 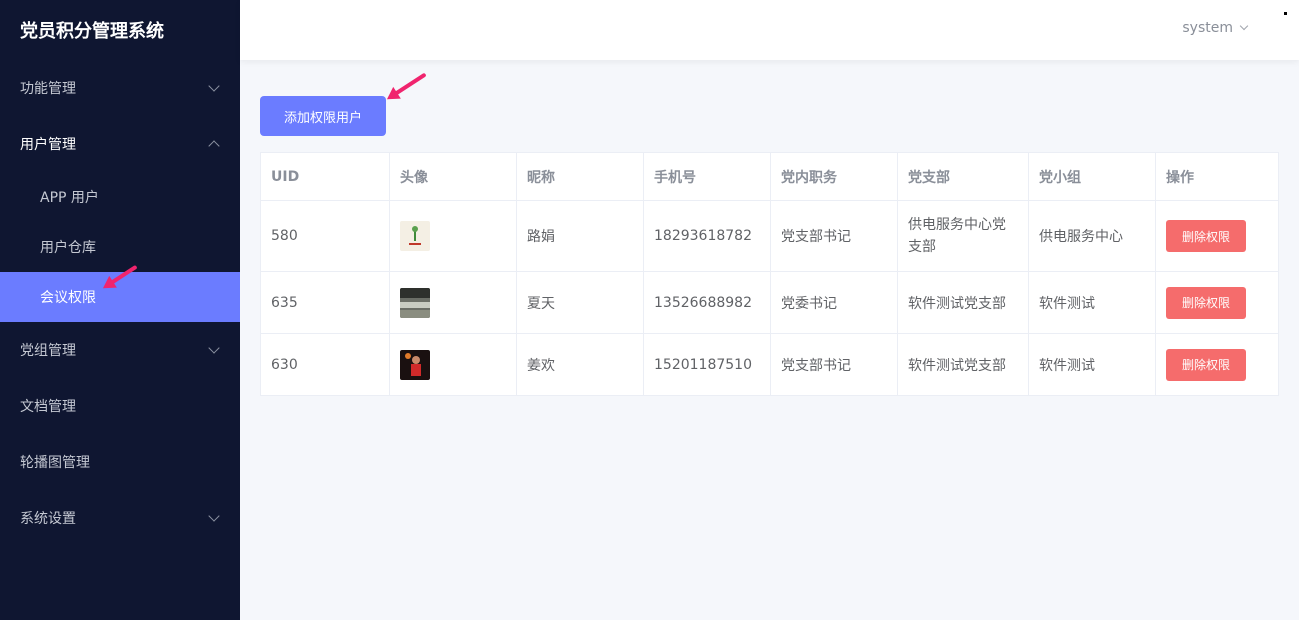 I want to click on app-title: 党员积分管理系统, so click(x=92, y=31).